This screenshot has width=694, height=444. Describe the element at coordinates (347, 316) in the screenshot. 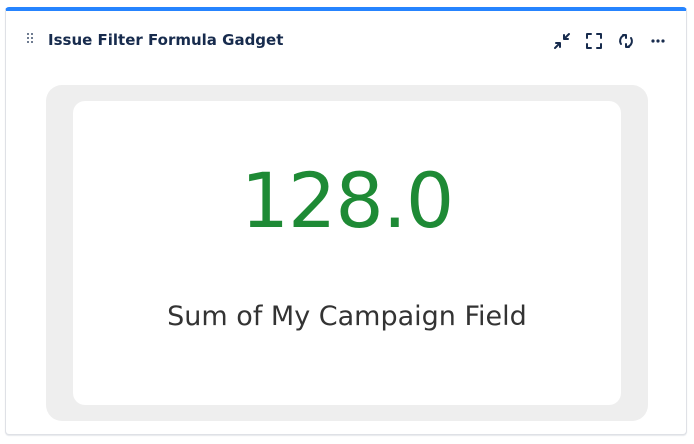

I see `metric-label: Sum of My Campaign Field` at that location.